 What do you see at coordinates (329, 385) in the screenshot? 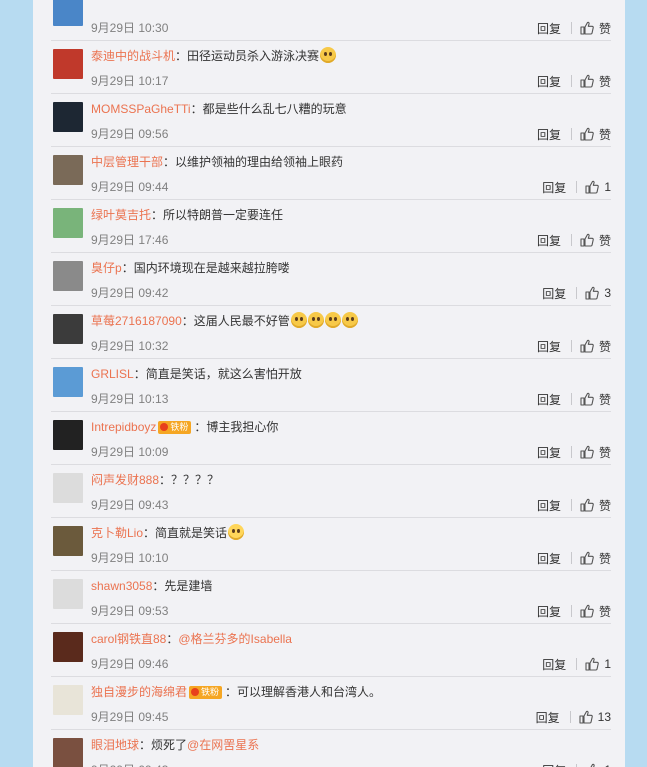
I see `comment-item: GRLISL：简直是笑话，就这么害怕开放 9月29日 10:13 回复 赞` at bounding box center [329, 385].